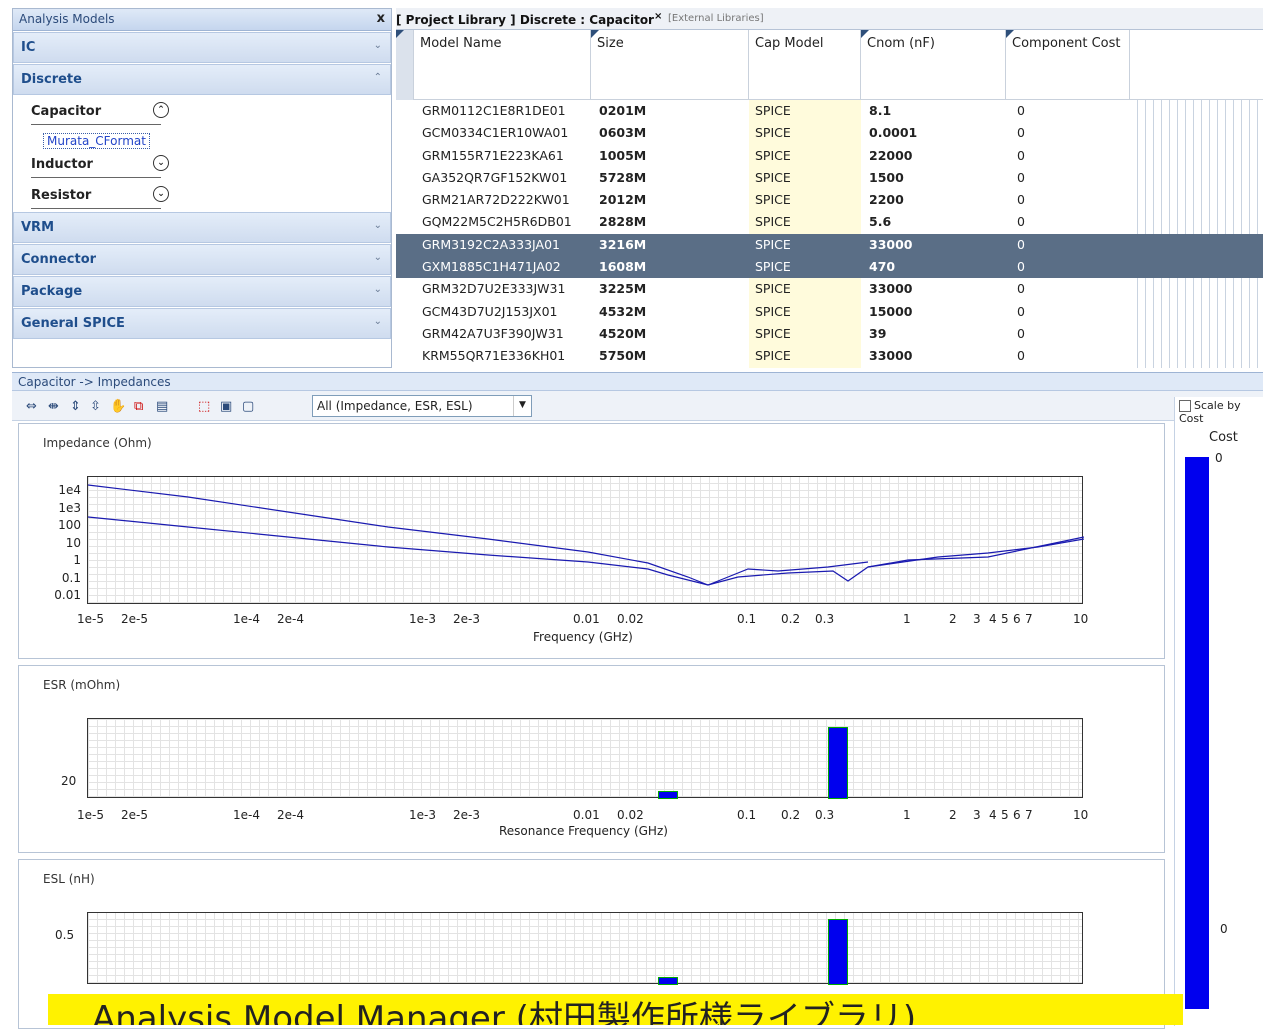 Image resolution: width=1263 pixels, height=1029 pixels. Describe the element at coordinates (405, 65) in the screenshot. I see `row-selector-header` at that location.